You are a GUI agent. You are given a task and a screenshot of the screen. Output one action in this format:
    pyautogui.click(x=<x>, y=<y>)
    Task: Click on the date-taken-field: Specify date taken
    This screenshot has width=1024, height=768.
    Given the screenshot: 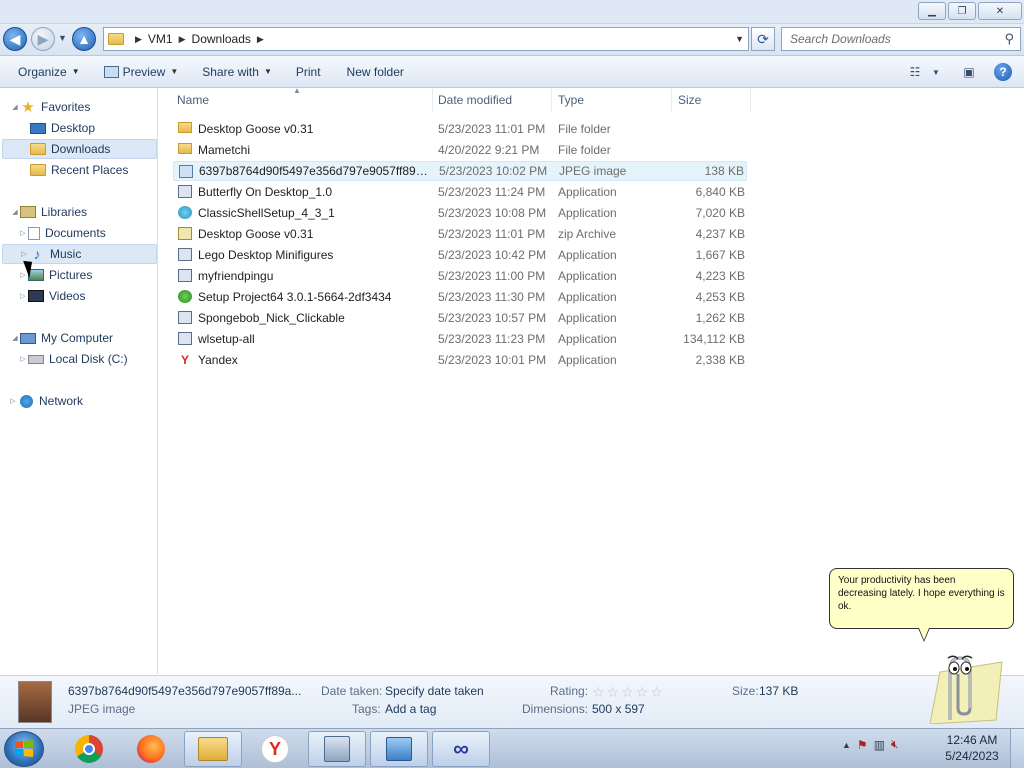 What is the action you would take?
    pyautogui.click(x=434, y=691)
    